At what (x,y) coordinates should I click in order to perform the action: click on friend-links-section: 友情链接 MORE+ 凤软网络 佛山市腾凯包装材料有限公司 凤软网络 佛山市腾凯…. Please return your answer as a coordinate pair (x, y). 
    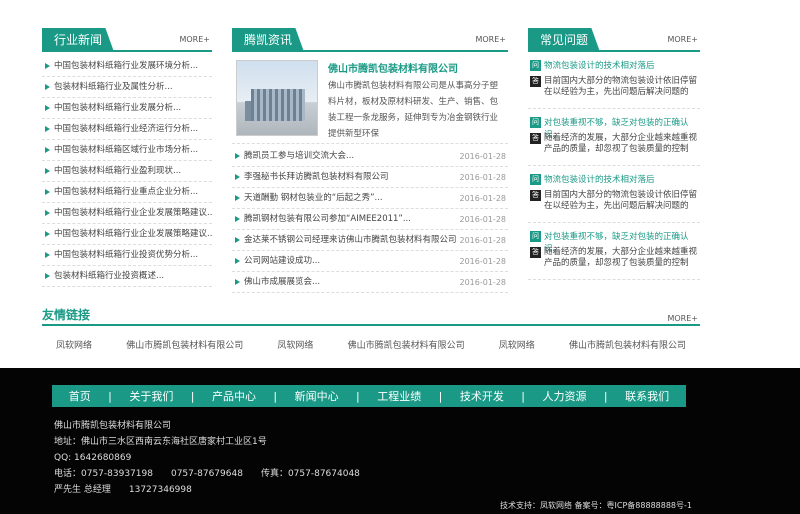
    Looking at the image, I should click on (371, 328).